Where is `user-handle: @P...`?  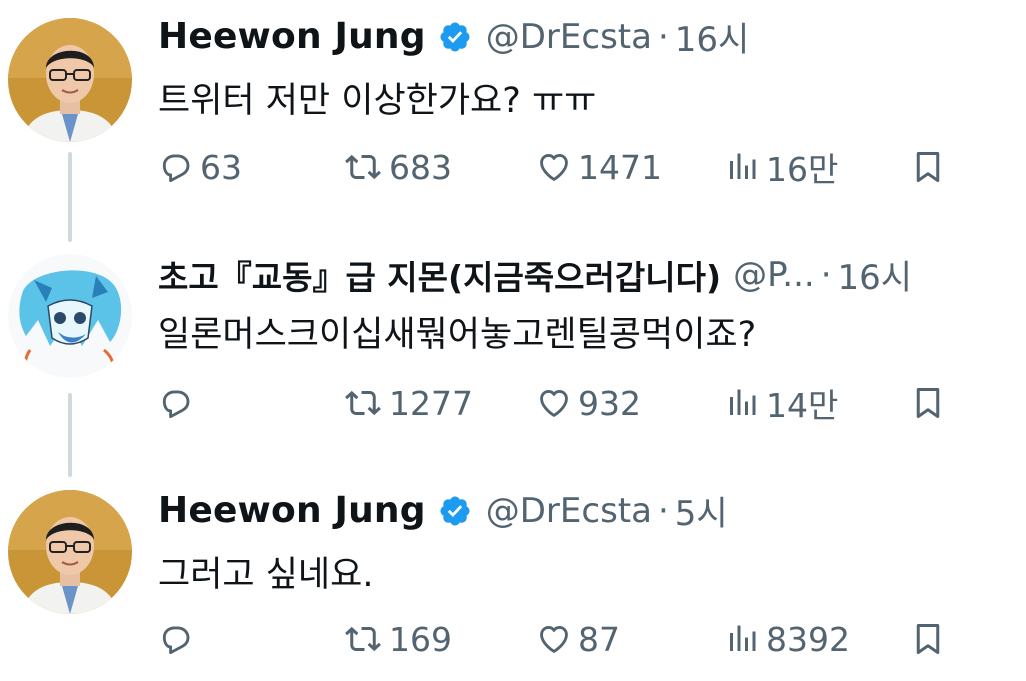 user-handle: @P... is located at coordinates (774, 275).